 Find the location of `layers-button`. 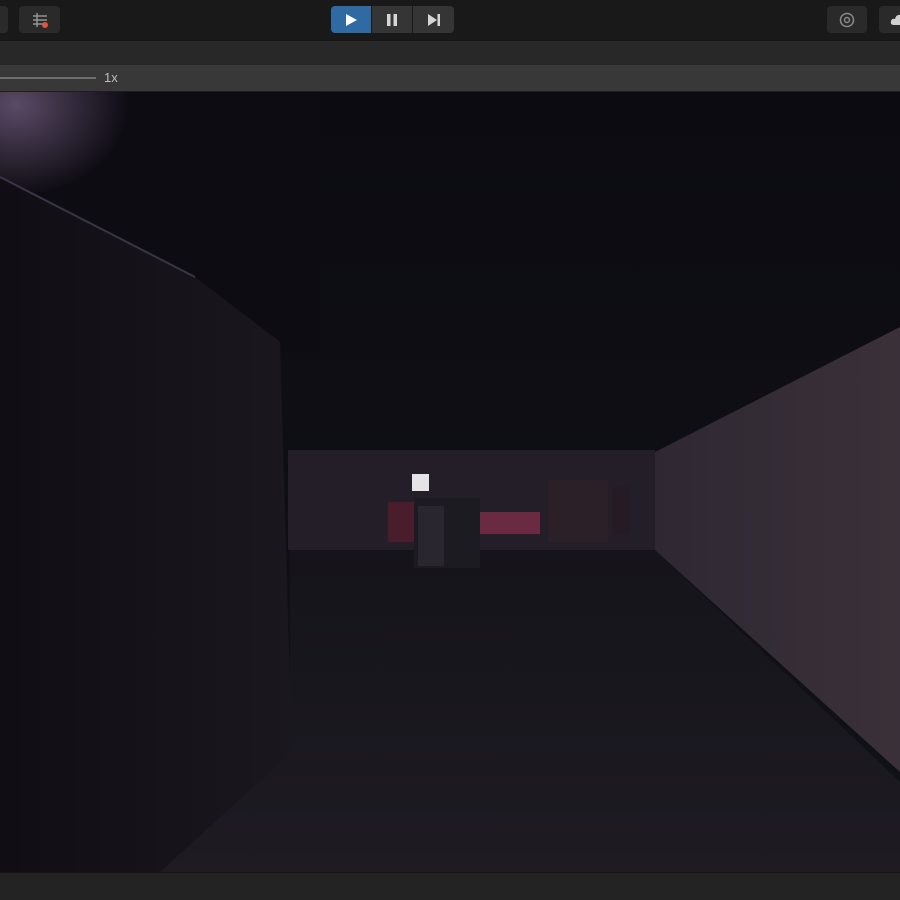

layers-button is located at coordinates (39, 19).